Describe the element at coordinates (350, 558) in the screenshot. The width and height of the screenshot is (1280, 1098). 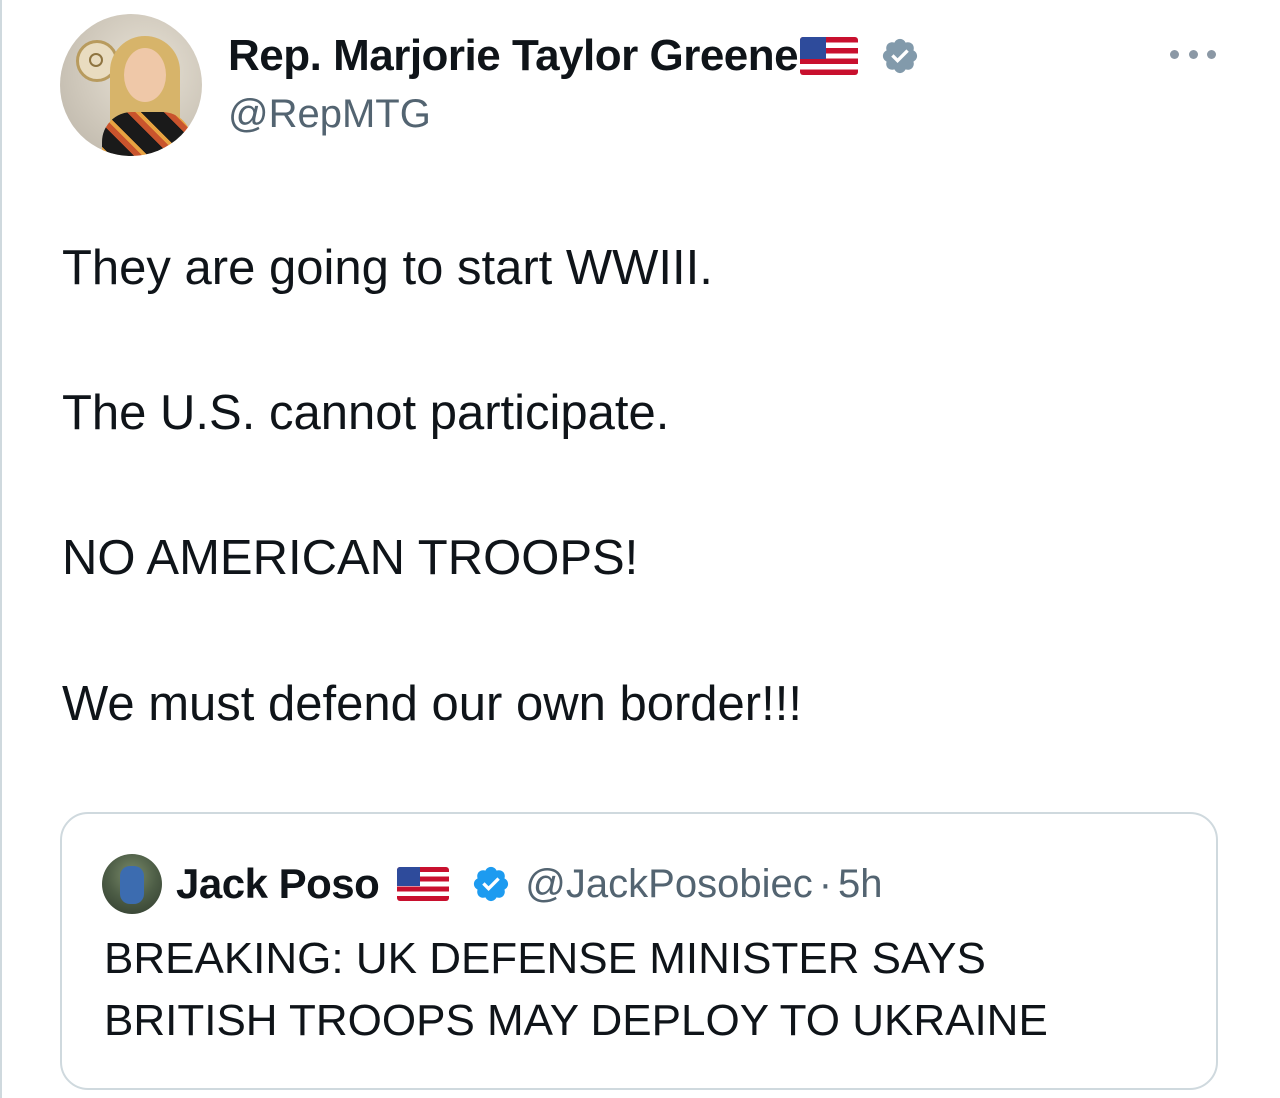
I see `tweet-text-line: NO AMERICAN TROOPS!` at that location.